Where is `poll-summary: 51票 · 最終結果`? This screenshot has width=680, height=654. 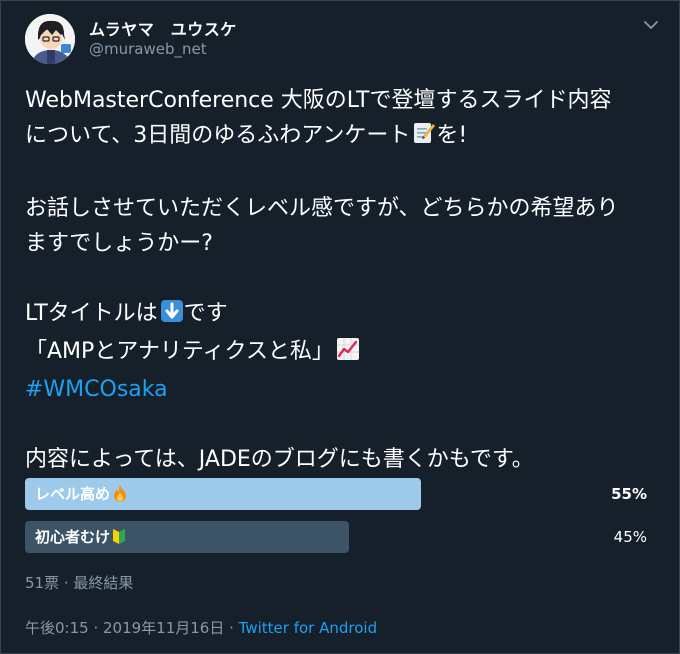 poll-summary: 51票 · 最終結果 is located at coordinates (79, 583).